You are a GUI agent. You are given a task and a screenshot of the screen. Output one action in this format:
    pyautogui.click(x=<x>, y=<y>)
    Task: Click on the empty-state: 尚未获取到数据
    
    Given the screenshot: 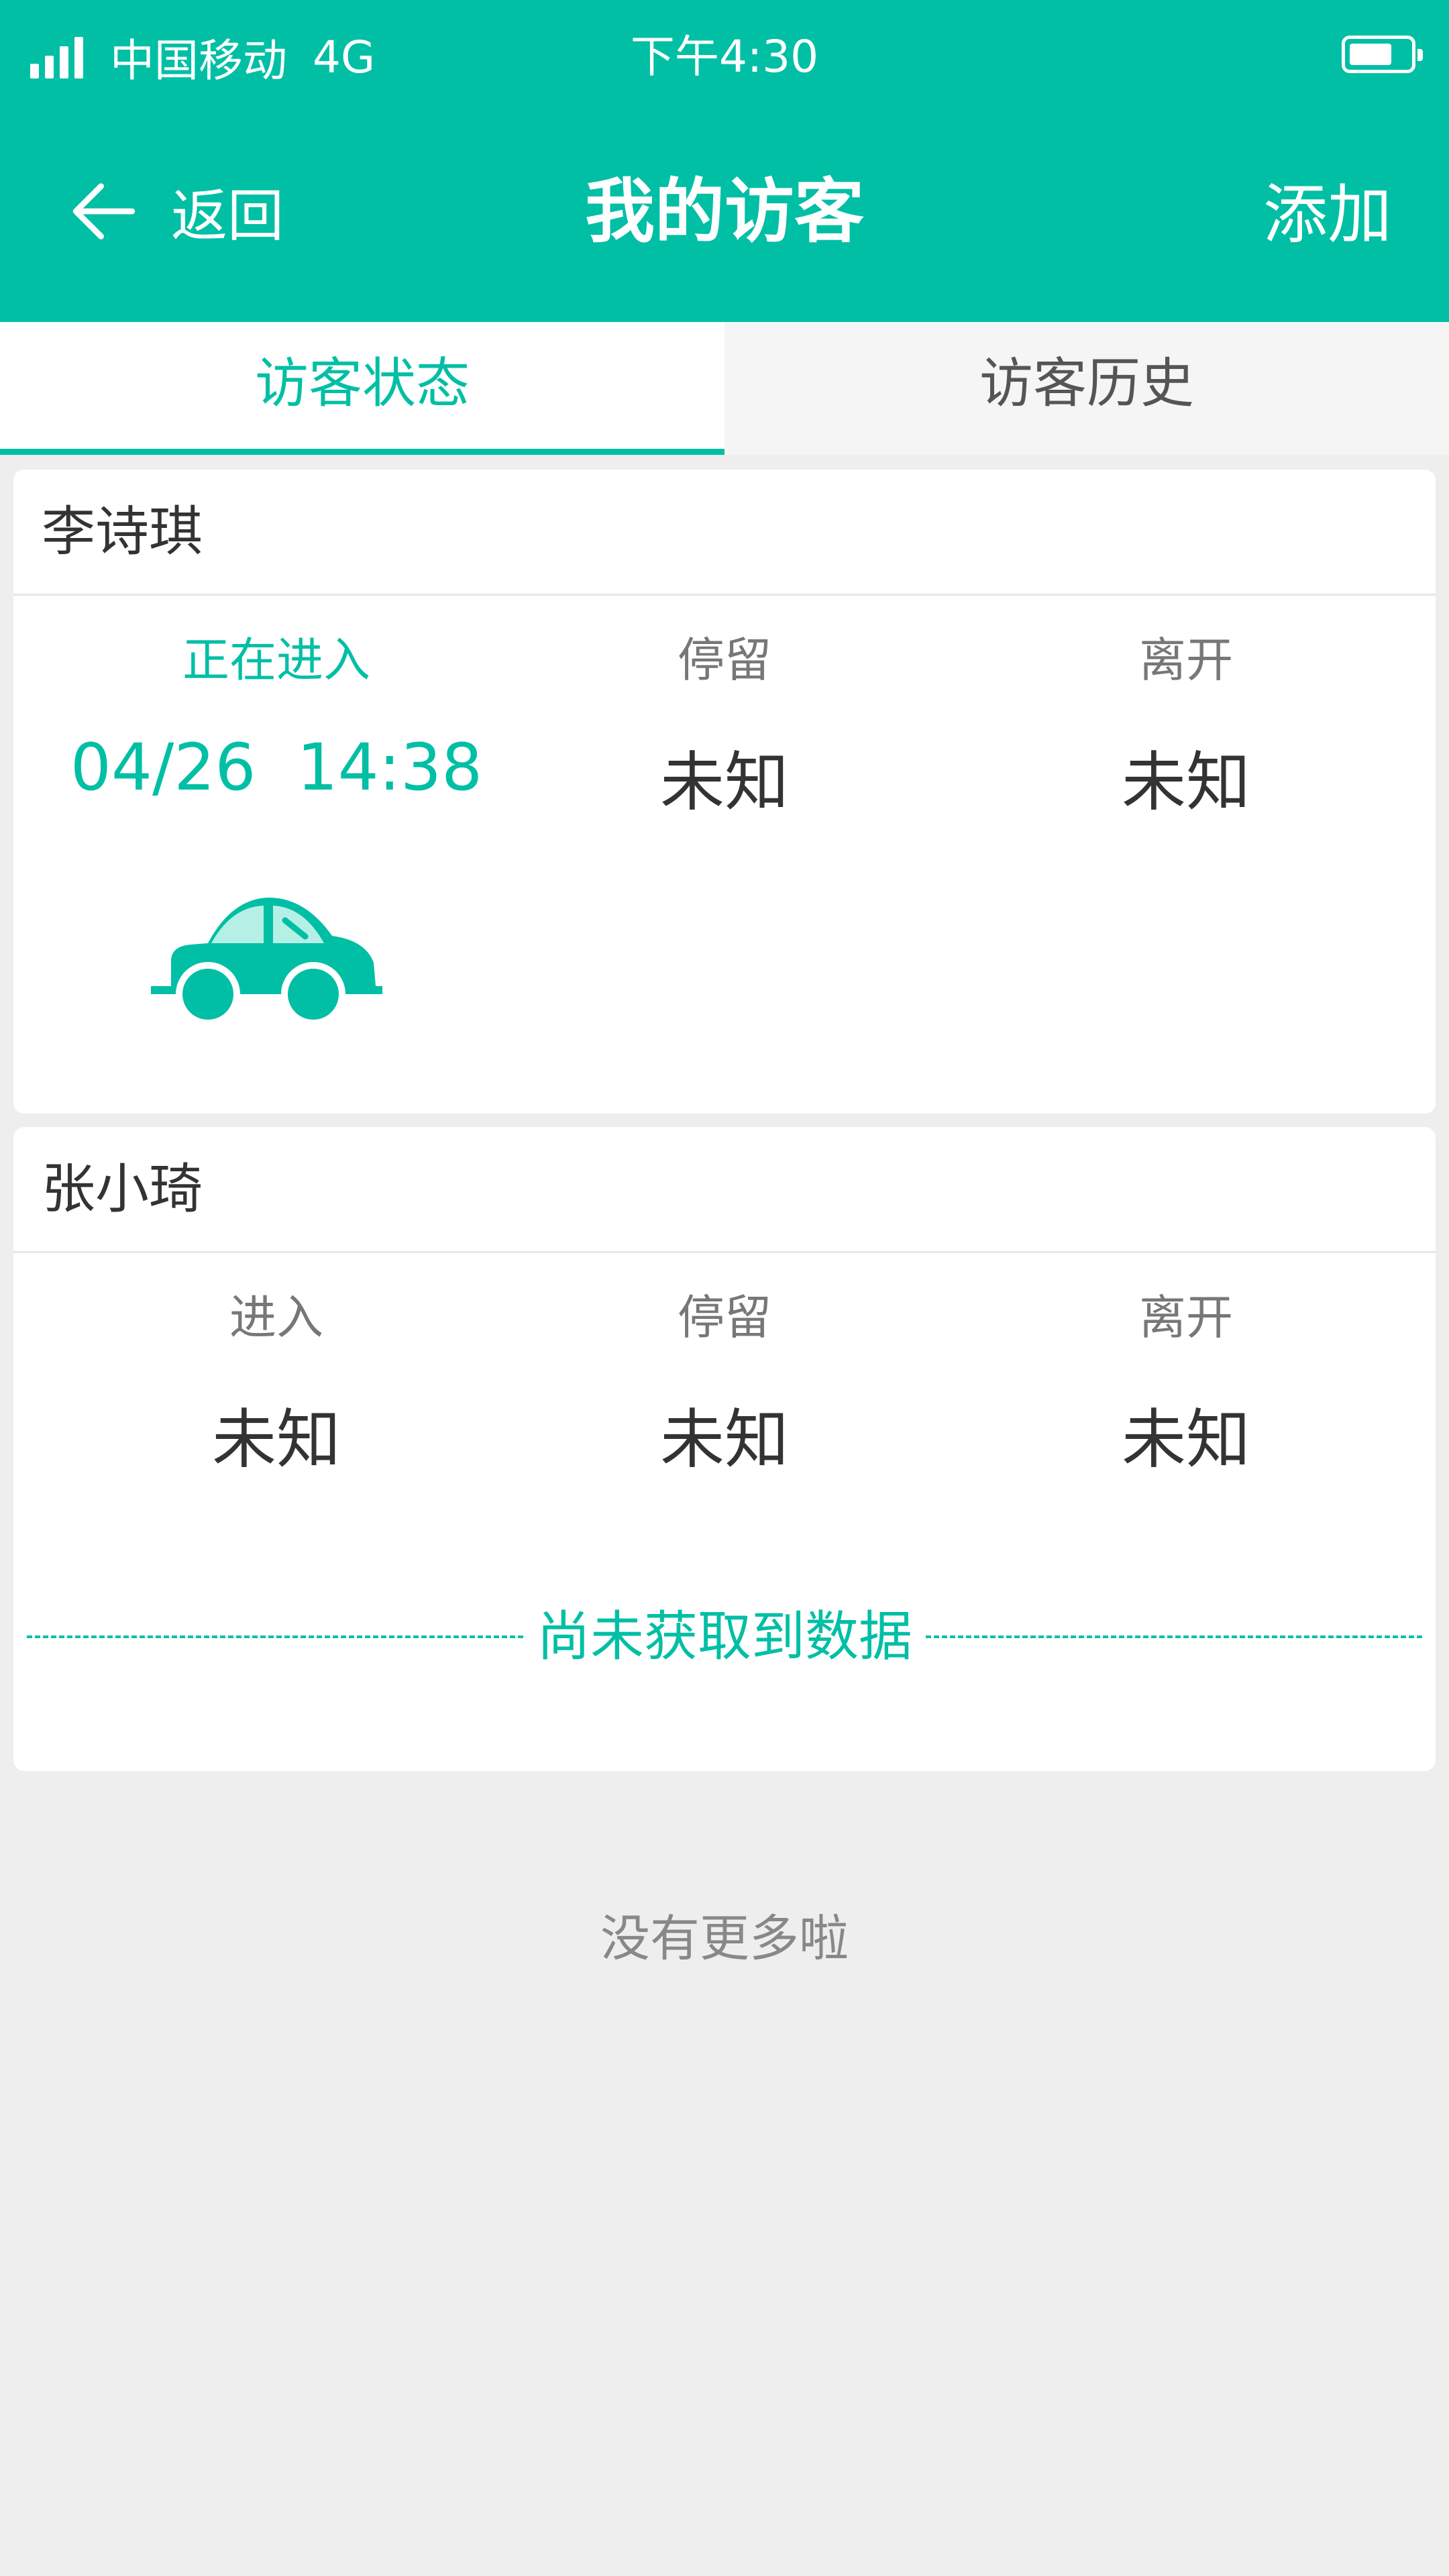 What is the action you would take?
    pyautogui.click(x=724, y=1637)
    